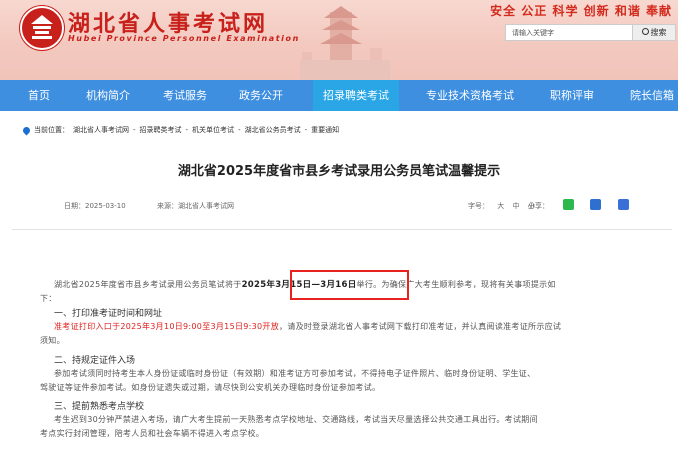 Image resolution: width=678 pixels, height=454 pixels. What do you see at coordinates (152, 433) in the screenshot?
I see `section-3-line-2: 考点实行封闭管理，陪考人员和社会车辆不得进入考点学校。` at bounding box center [152, 433].